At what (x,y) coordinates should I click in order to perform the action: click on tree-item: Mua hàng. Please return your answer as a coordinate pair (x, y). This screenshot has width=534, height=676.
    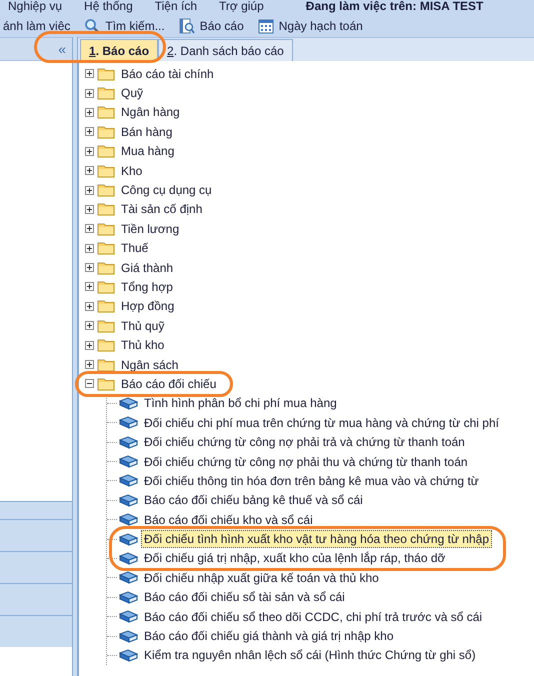
    Looking at the image, I should click on (148, 151).